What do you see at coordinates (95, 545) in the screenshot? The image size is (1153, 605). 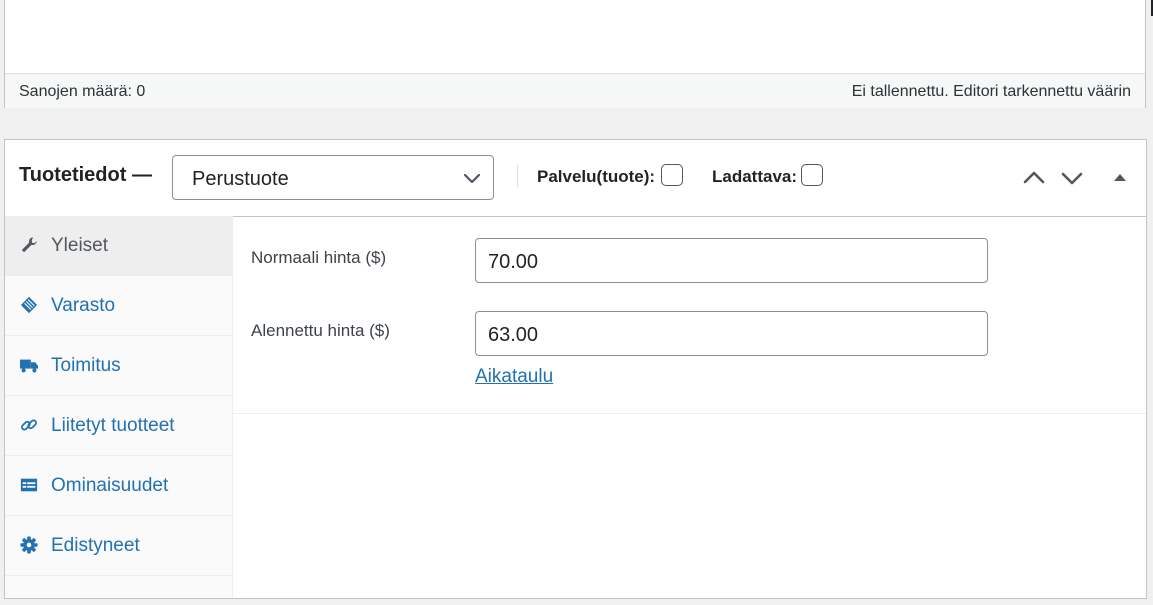 I see `tab-label: Edistyneet` at bounding box center [95, 545].